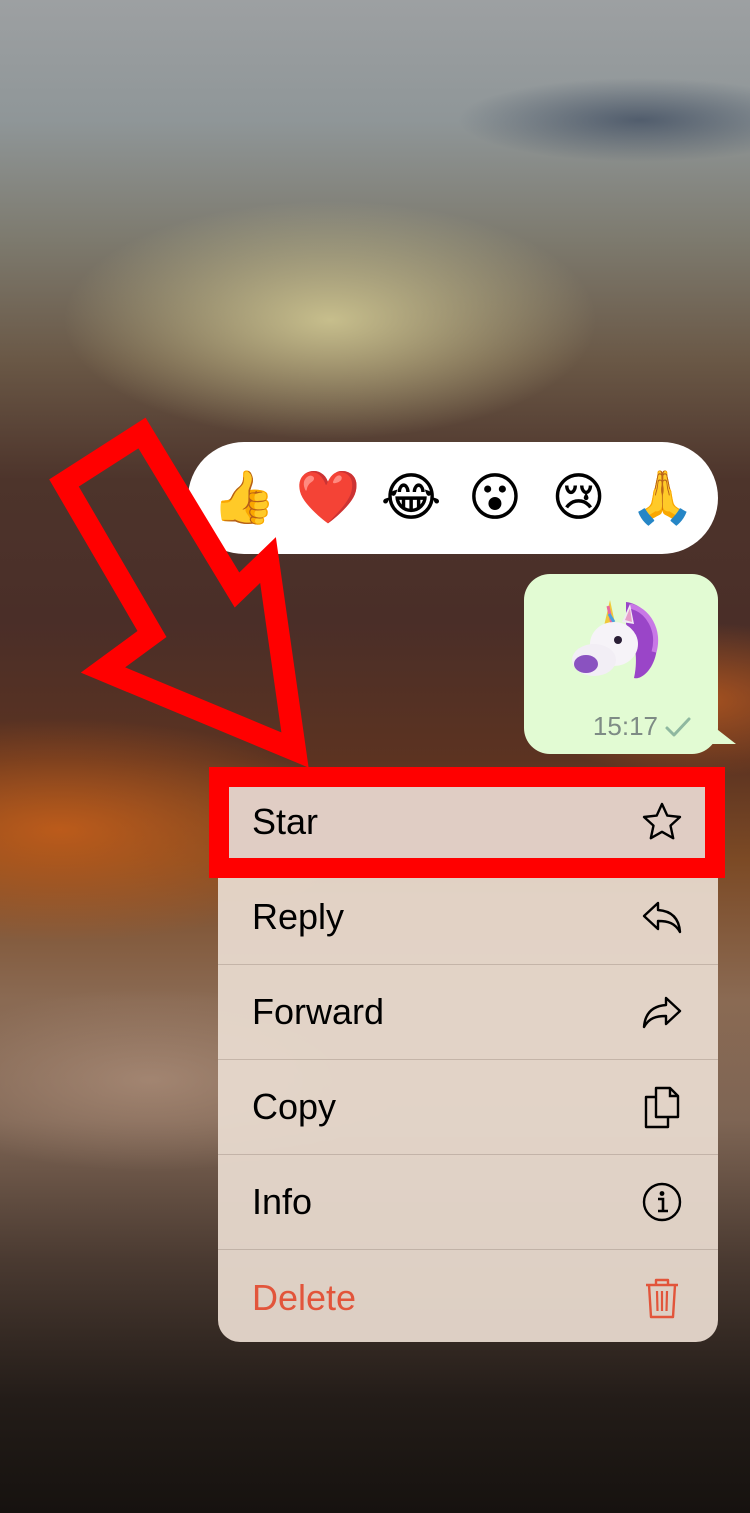  What do you see at coordinates (662, 1298) in the screenshot?
I see `trash-icon` at bounding box center [662, 1298].